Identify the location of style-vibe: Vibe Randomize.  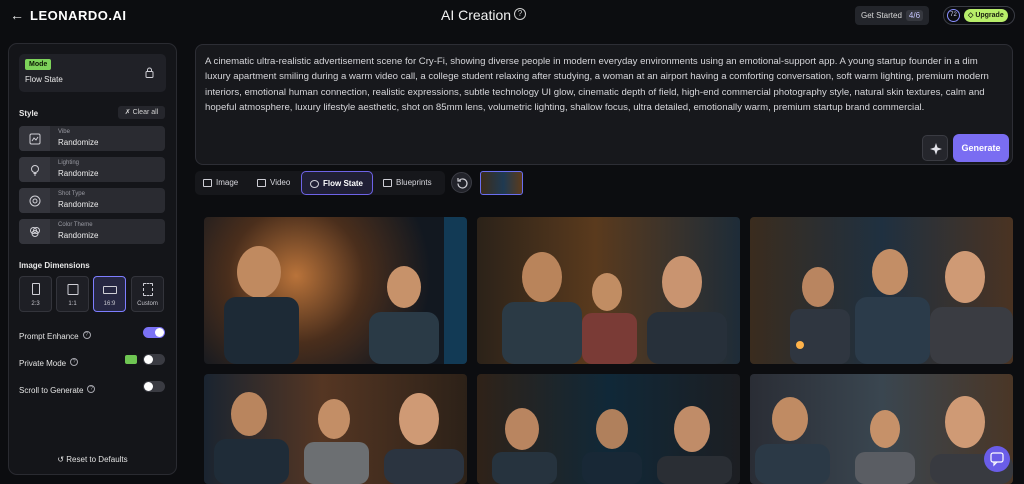
(92, 138).